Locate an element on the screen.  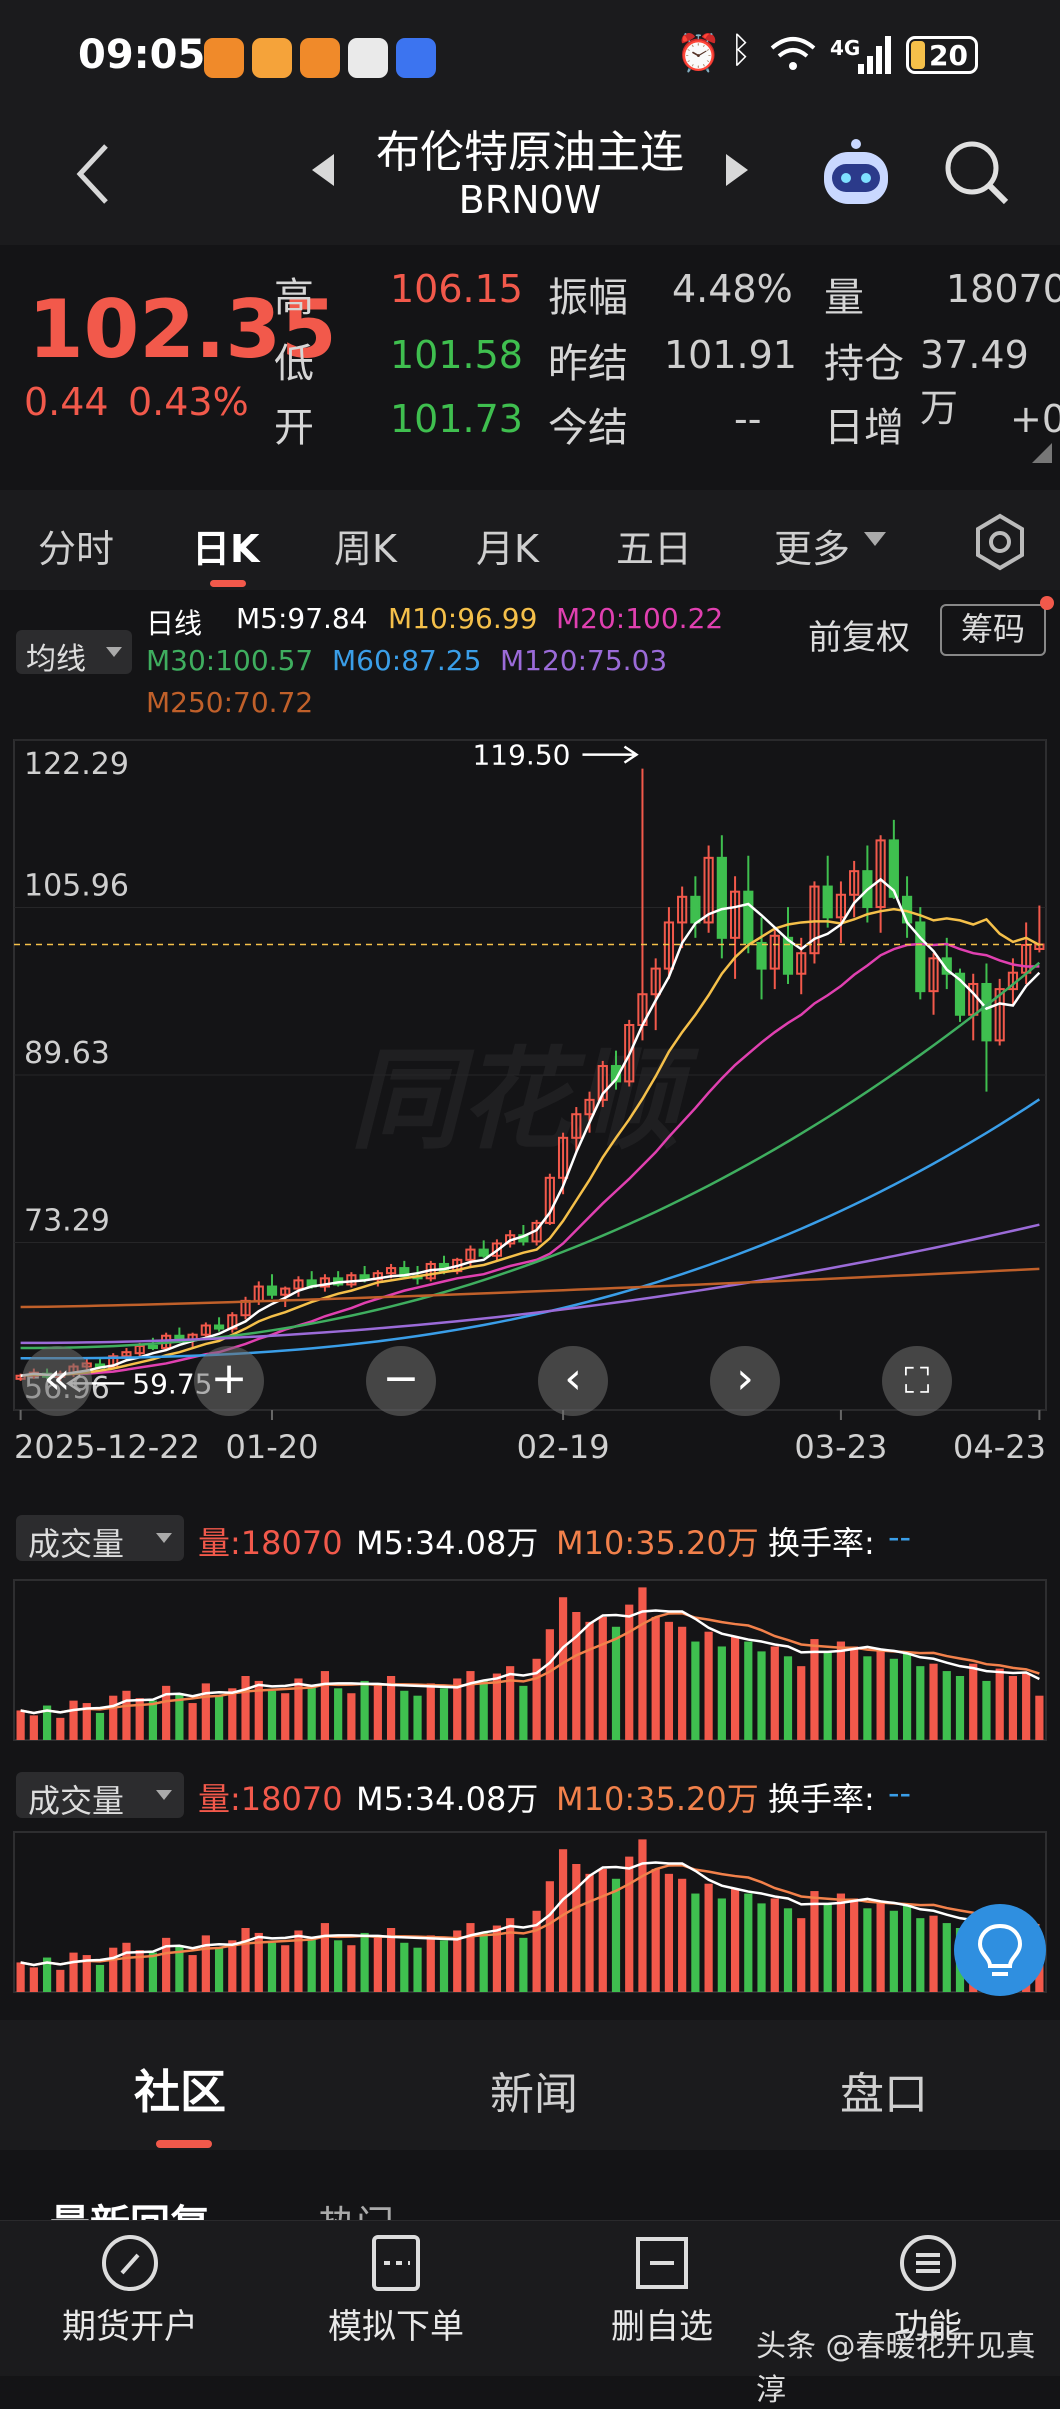
vol-ma10-line is located at coordinates (530, 1915).